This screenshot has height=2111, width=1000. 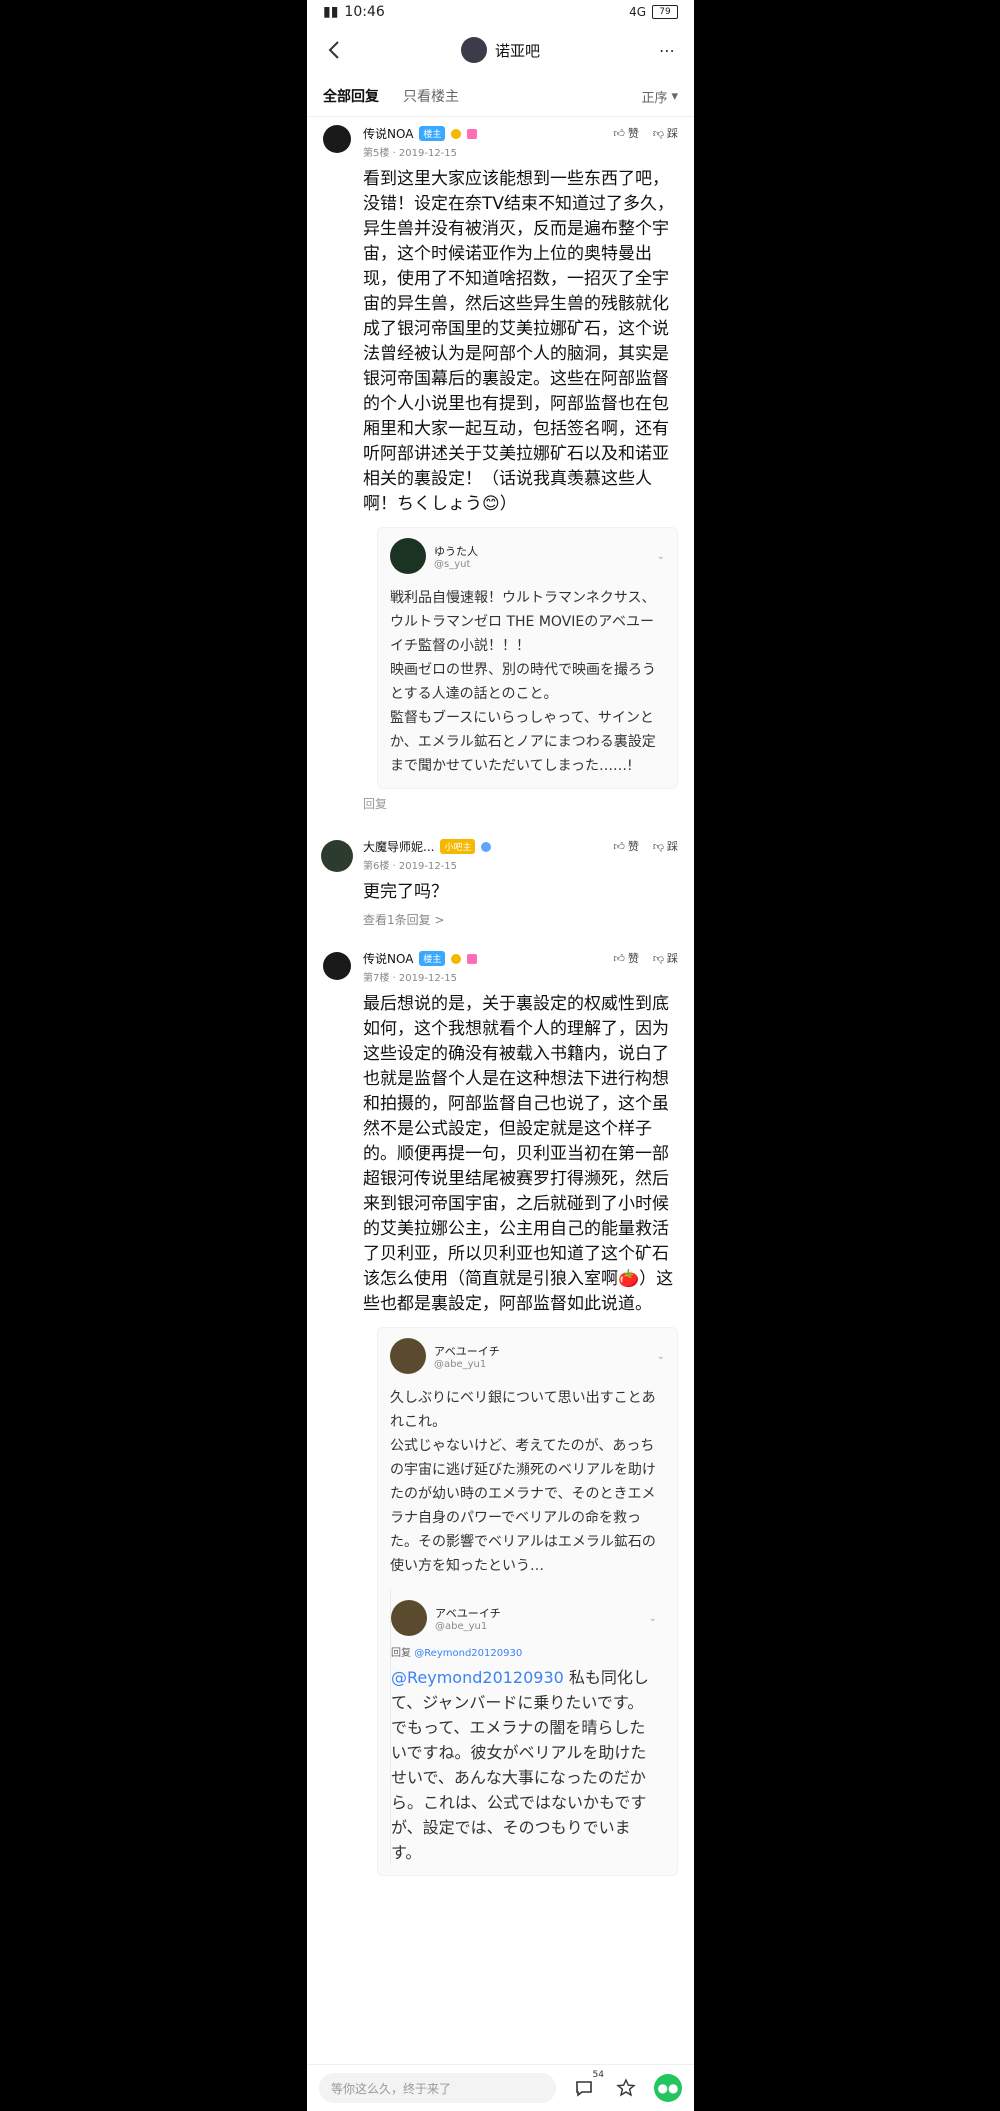 I want to click on quote-name: アベユーイチ, so click(x=467, y=1351).